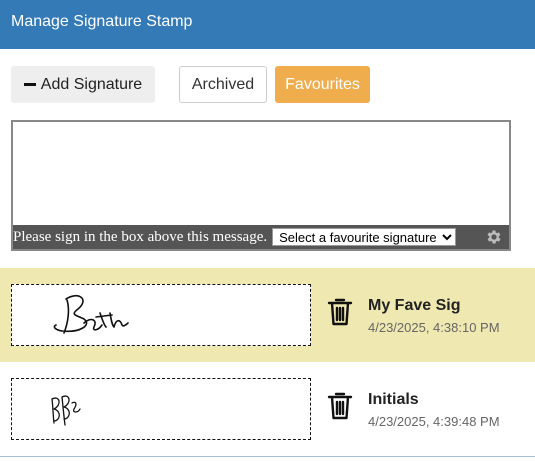 This screenshot has height=461, width=535. What do you see at coordinates (414, 305) in the screenshot?
I see `signature-name: My Fave Sig` at bounding box center [414, 305].